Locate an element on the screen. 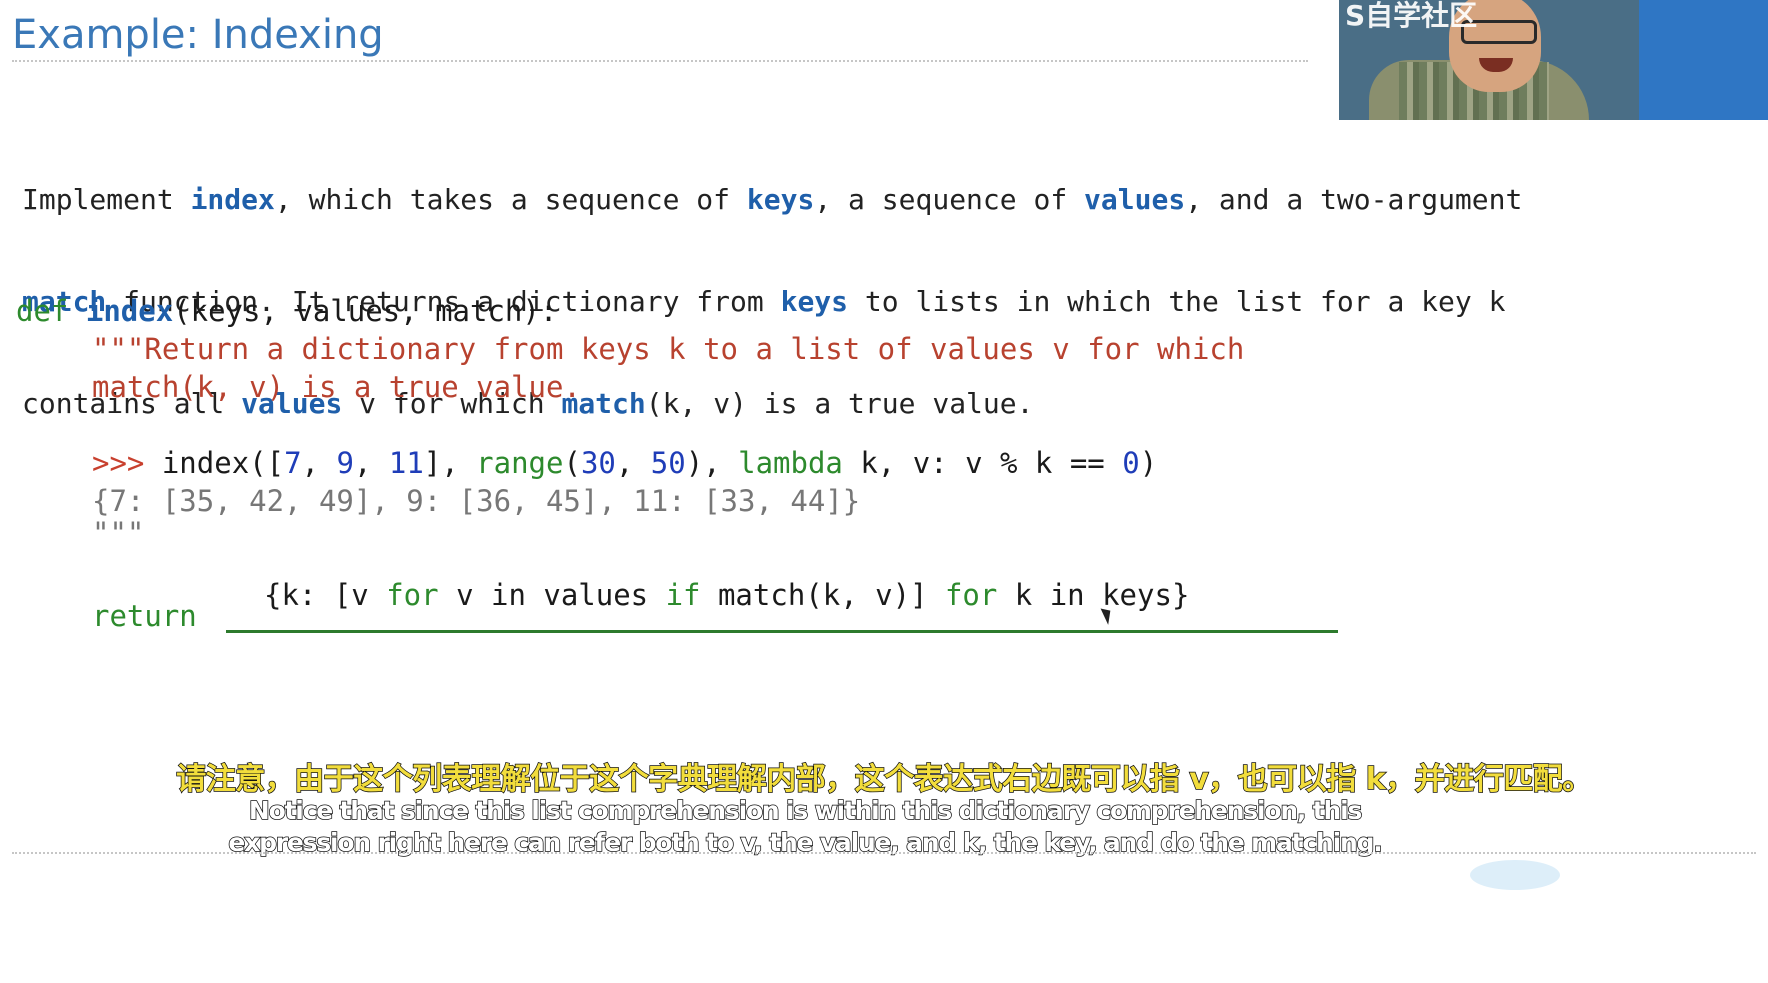 The image size is (1768, 983). function-name: index is located at coordinates (129, 311).